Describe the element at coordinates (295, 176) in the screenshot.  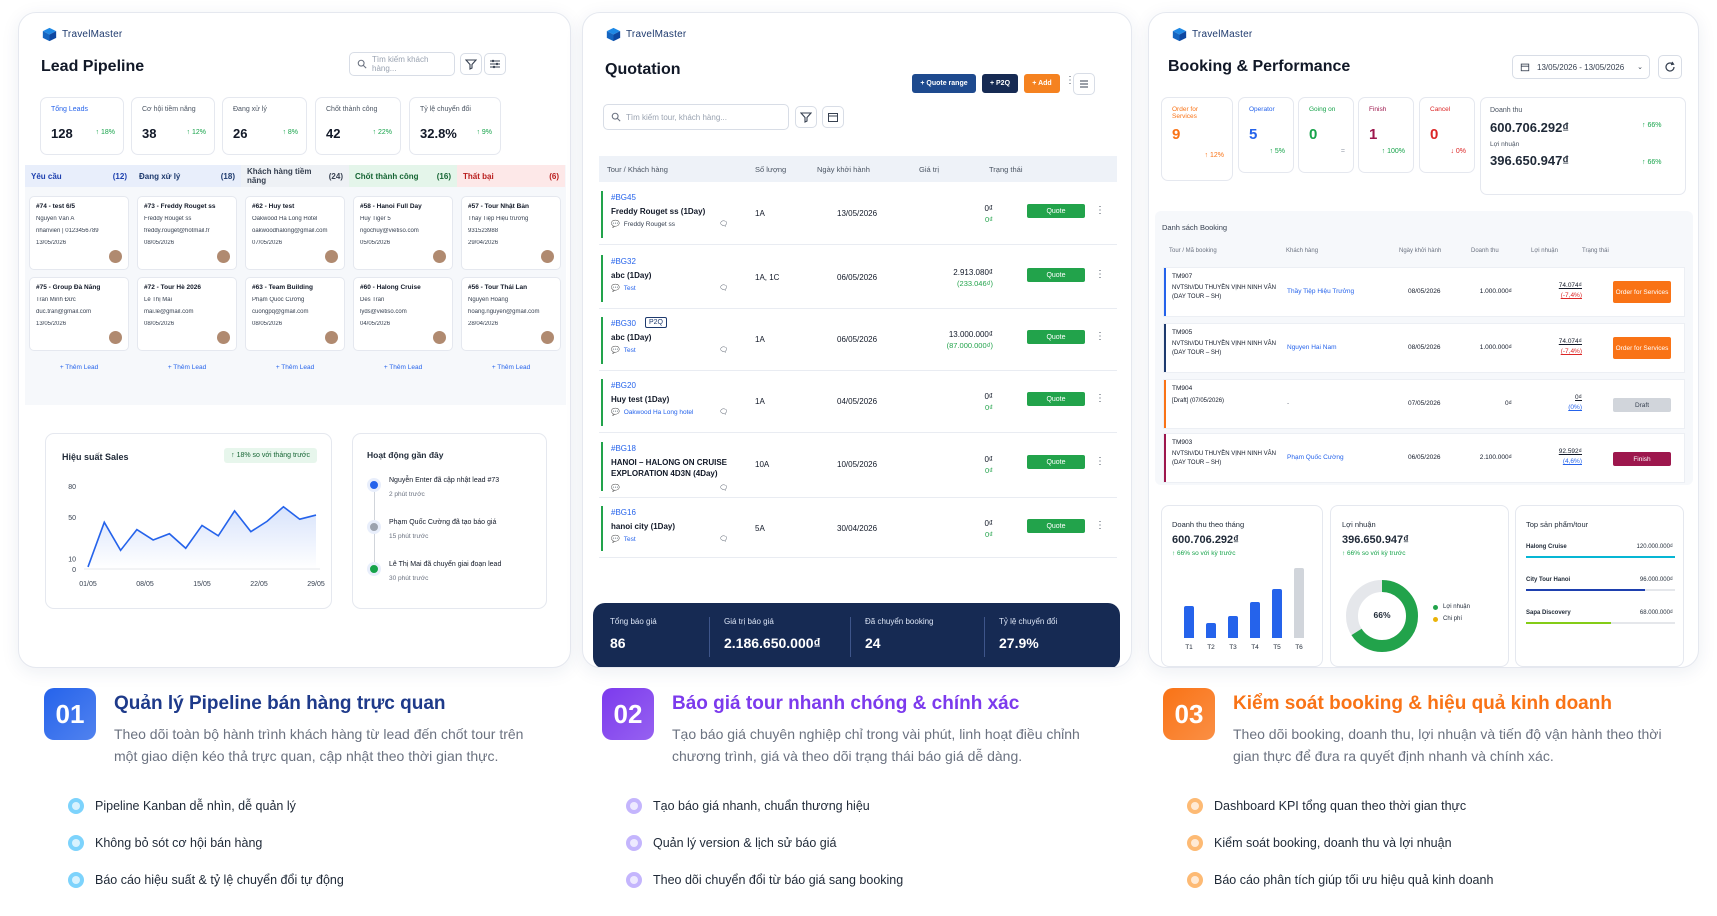
I see `kanban-column-header: Khách hàng tiềm năng (24)` at that location.